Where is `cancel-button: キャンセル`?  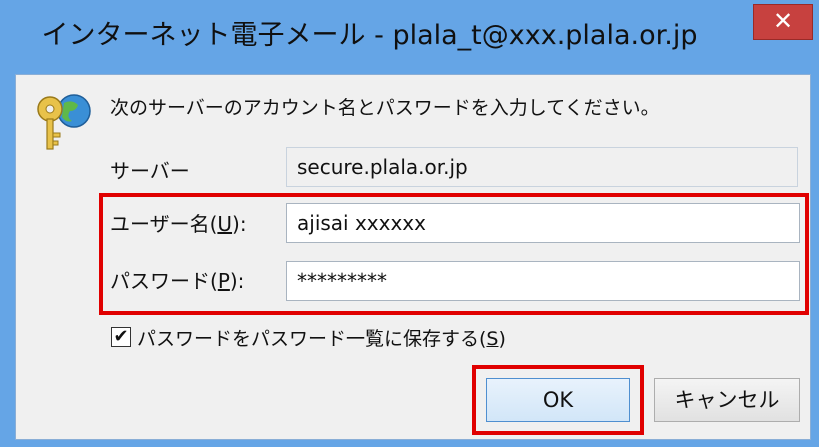
cancel-button: キャンセル is located at coordinates (727, 400).